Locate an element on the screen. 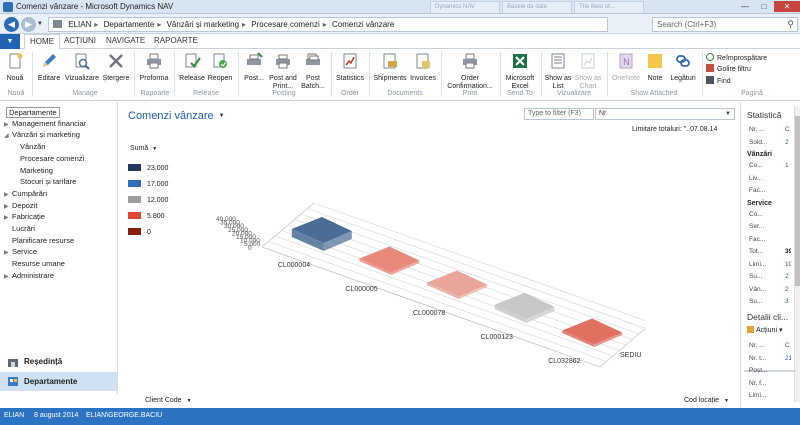 The width and height of the screenshot is (800, 425). factbox-scrollbar is located at coordinates (797, 254).